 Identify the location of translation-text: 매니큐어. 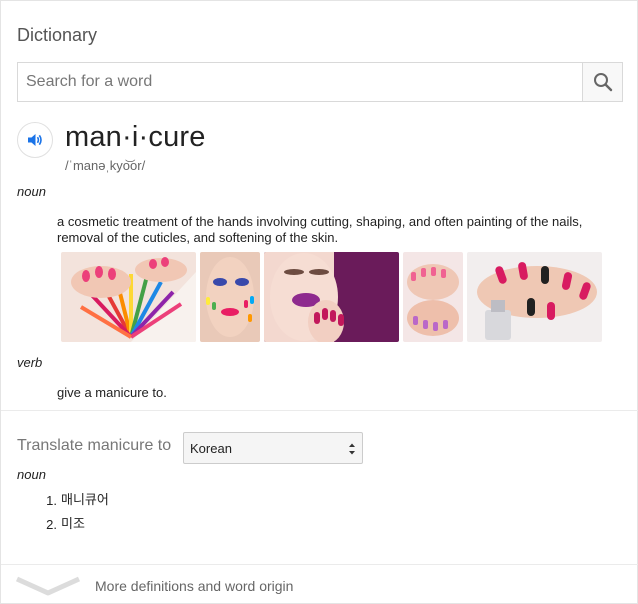
(85, 500).